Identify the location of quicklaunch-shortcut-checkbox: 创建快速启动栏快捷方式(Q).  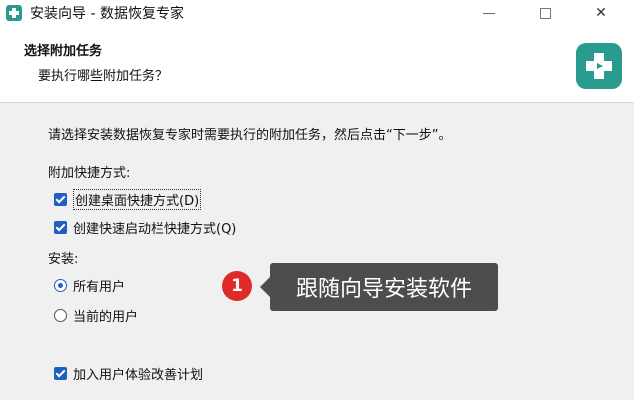
(145, 227).